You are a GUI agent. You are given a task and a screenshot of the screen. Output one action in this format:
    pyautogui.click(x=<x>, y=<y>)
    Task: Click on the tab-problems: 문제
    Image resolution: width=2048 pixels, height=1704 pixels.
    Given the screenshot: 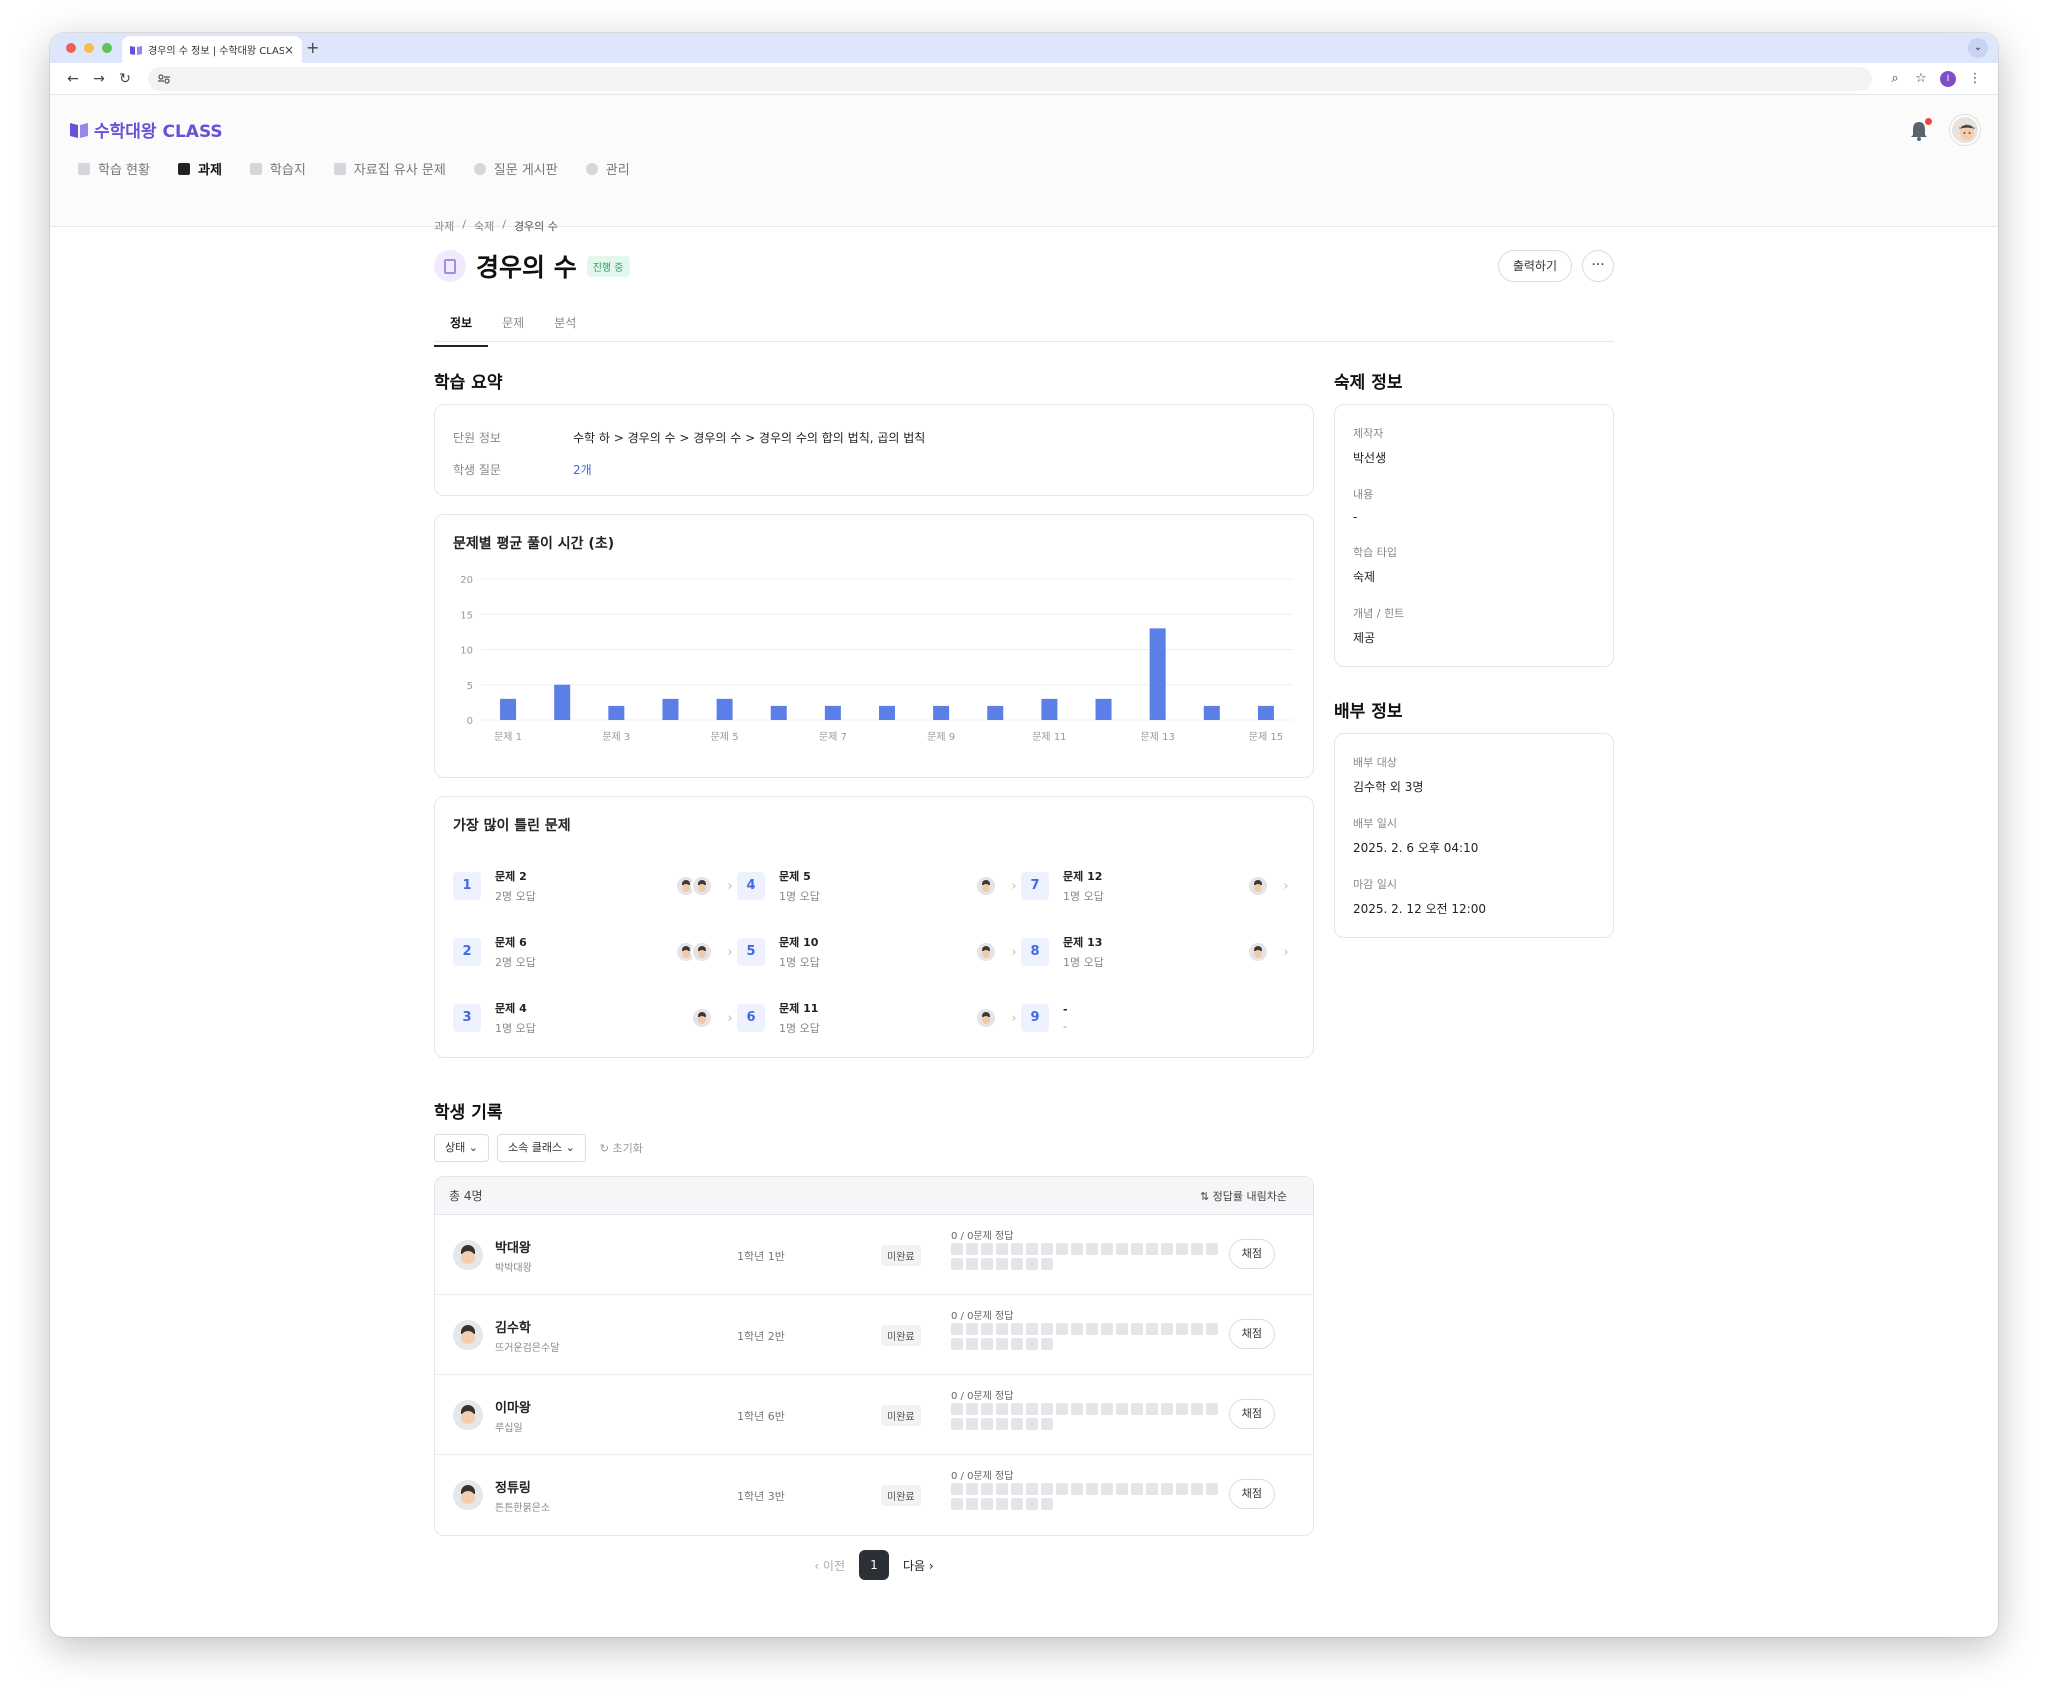 What is the action you would take?
    pyautogui.click(x=513, y=325)
    